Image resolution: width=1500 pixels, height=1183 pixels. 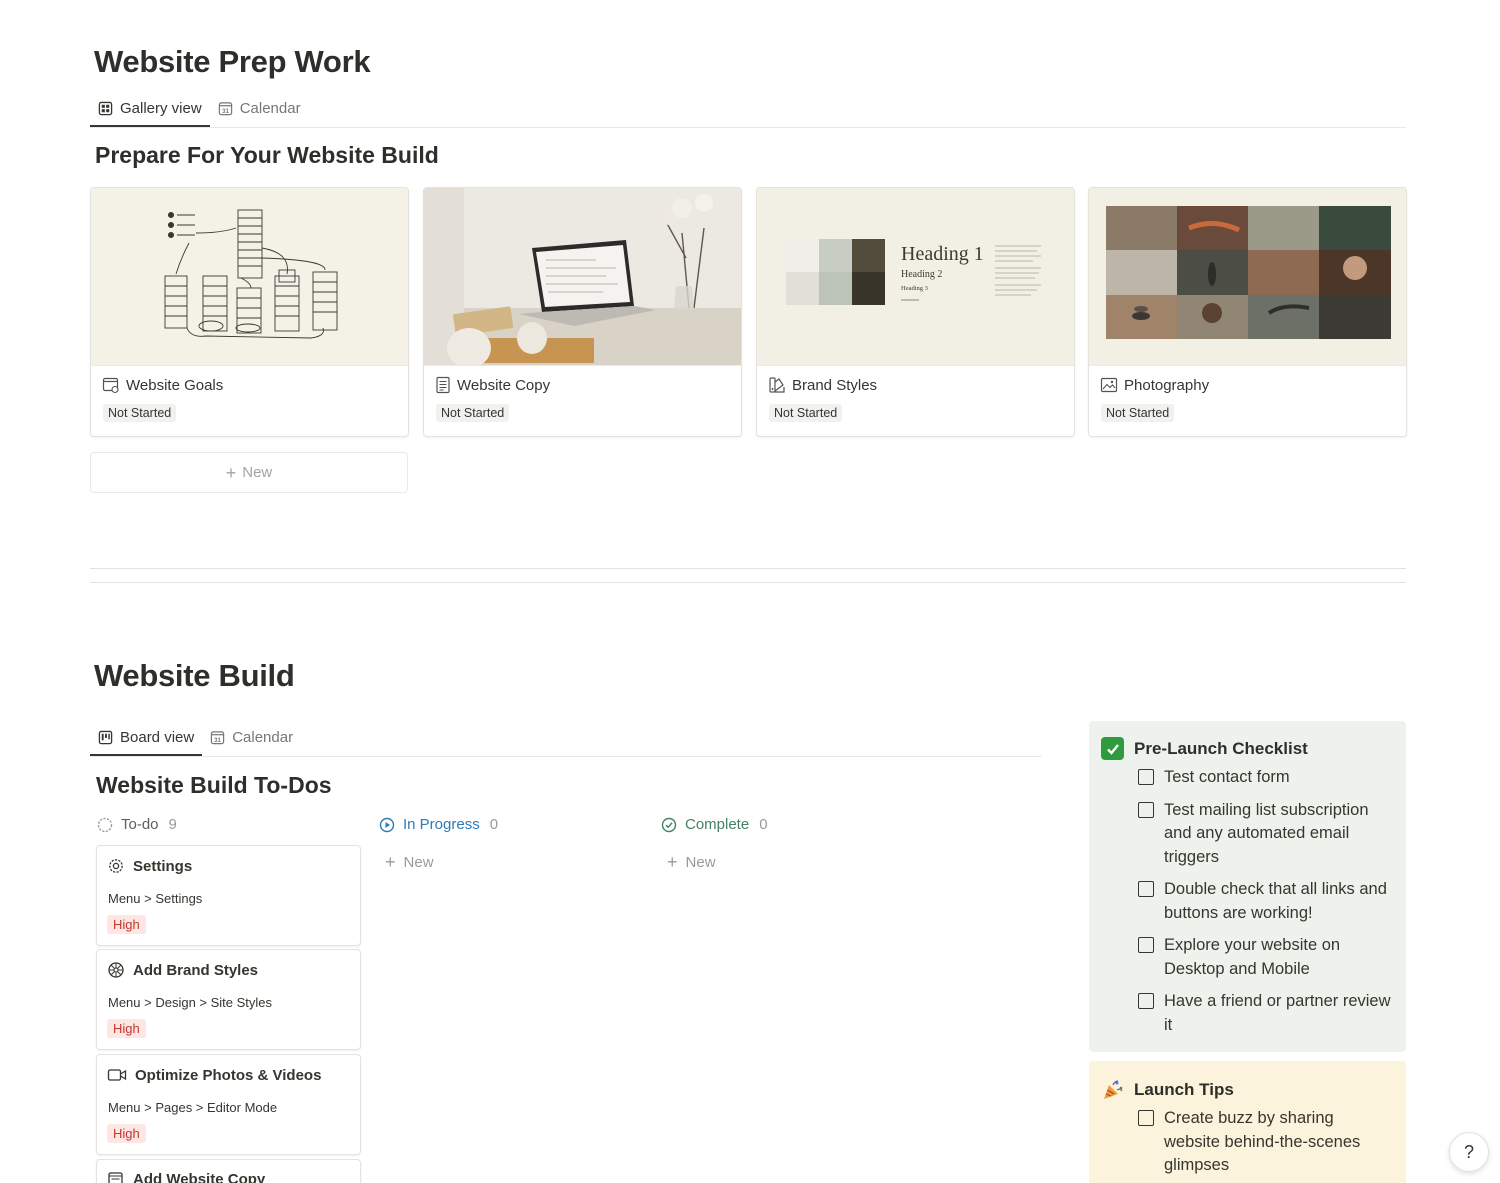 What do you see at coordinates (115, 1177) in the screenshot?
I see `document-icon` at bounding box center [115, 1177].